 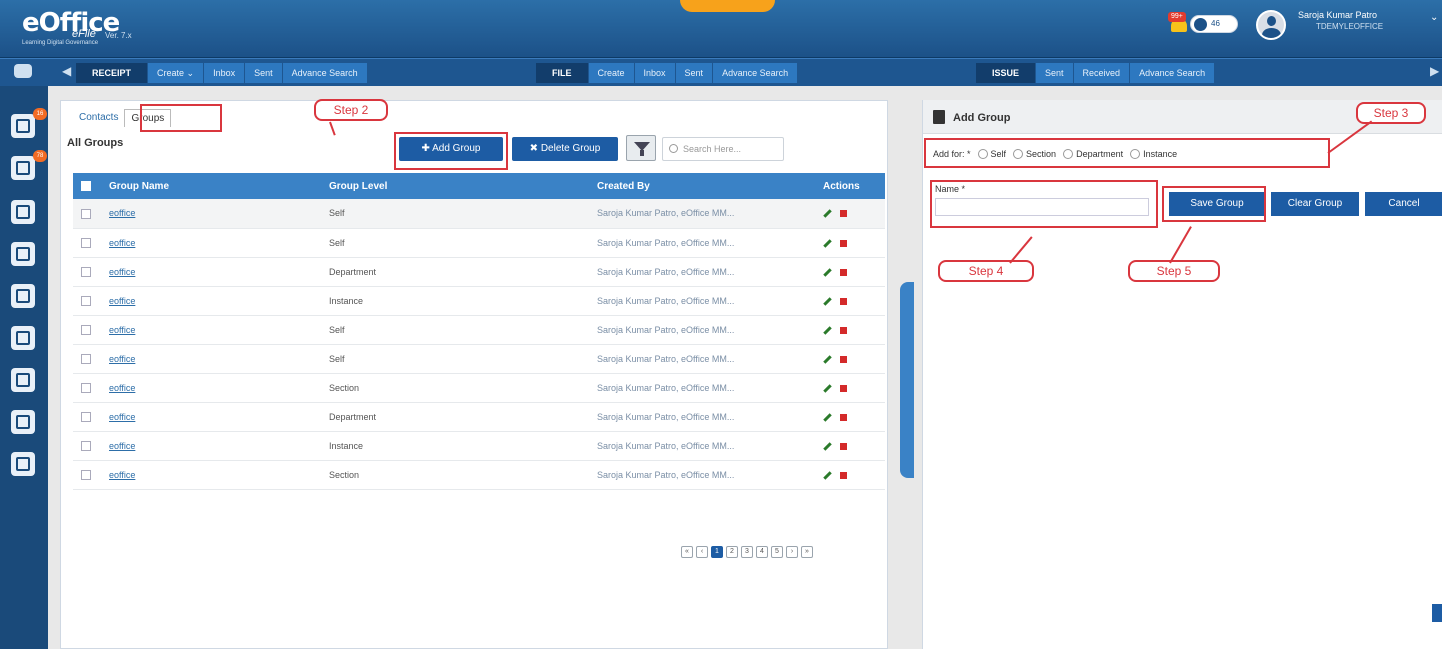 I want to click on status-toggle: 46, so click(x=1214, y=24).